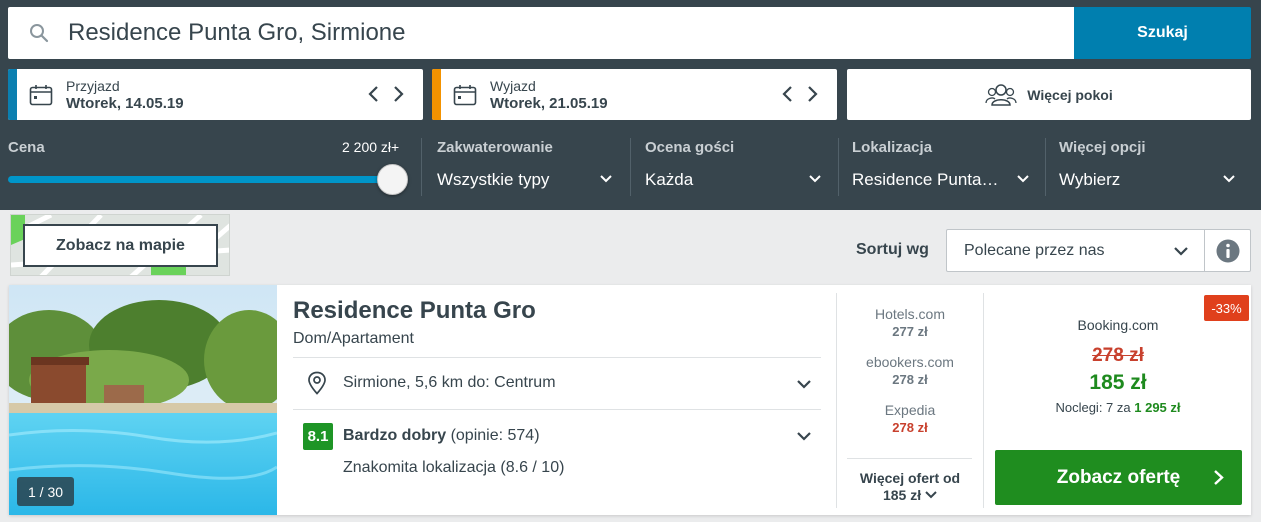 This screenshot has width=1261, height=522. I want to click on more-offers-line1: Więcej ofert od, so click(910, 478).